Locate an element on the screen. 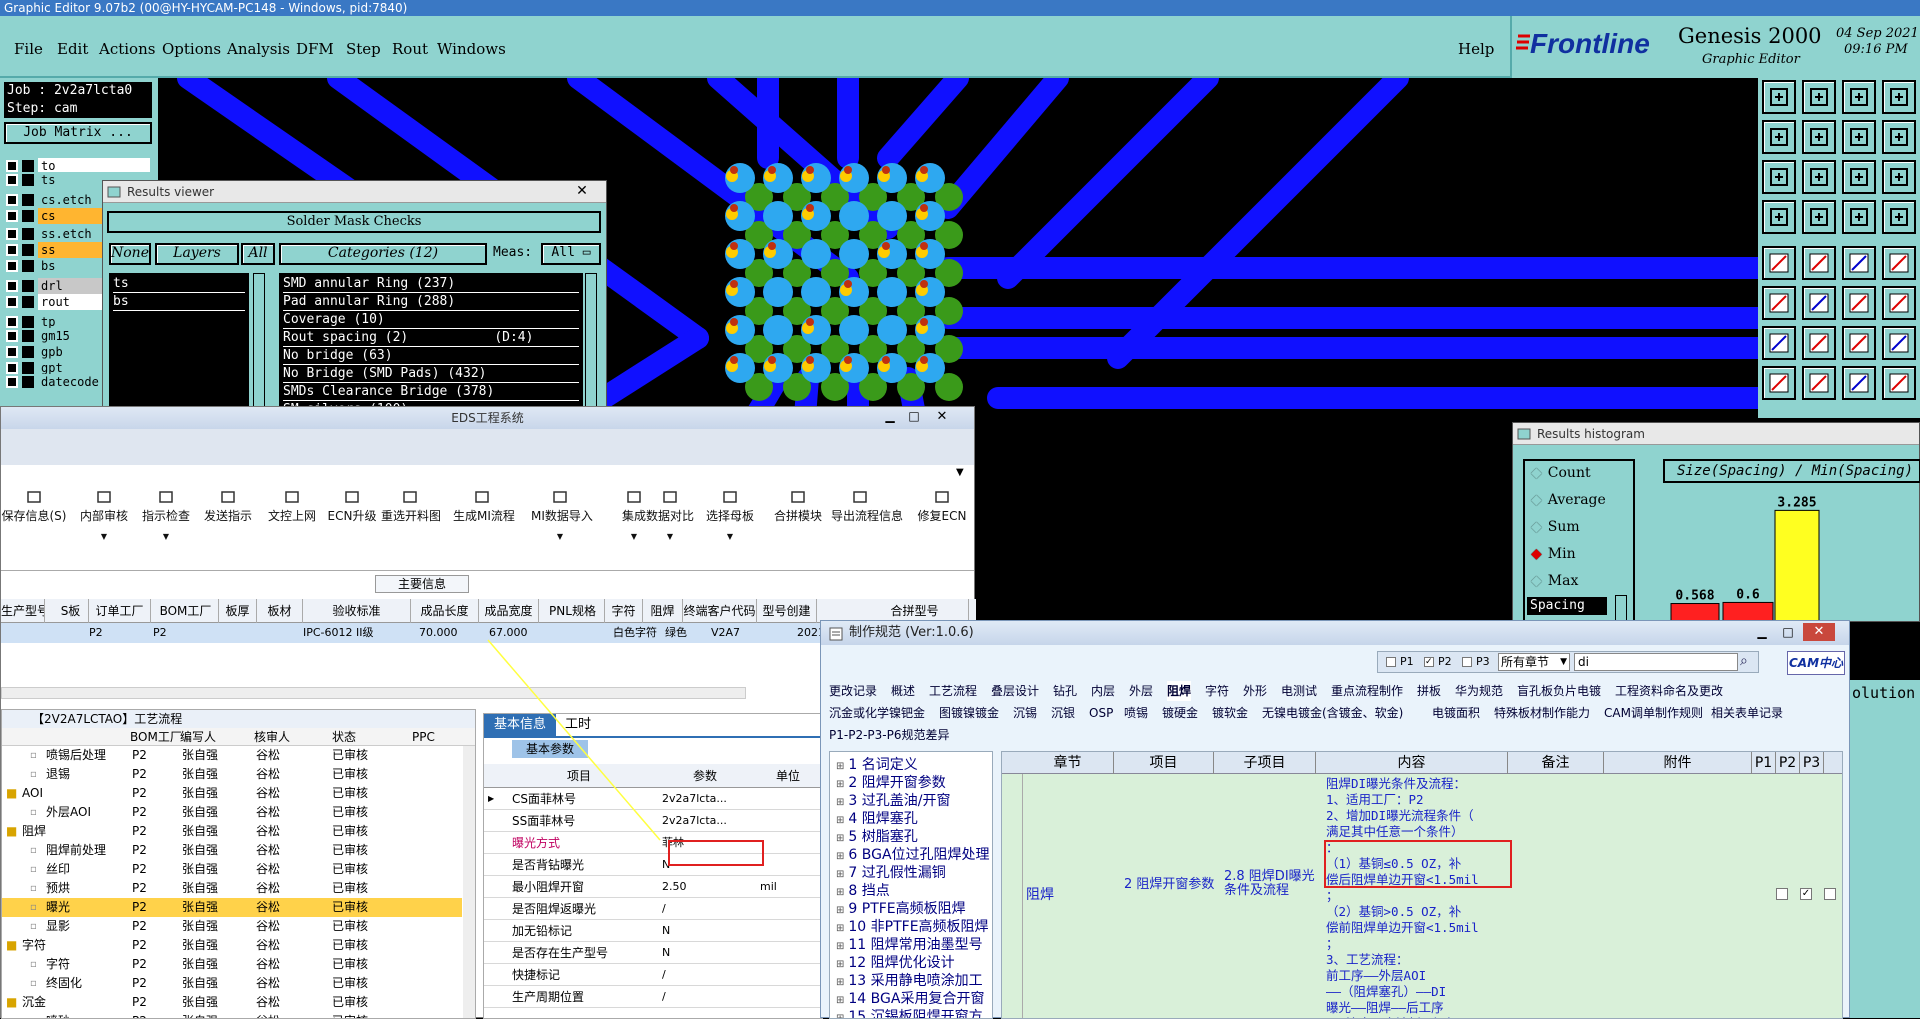  layers-icon is located at coordinates (1899, 97).